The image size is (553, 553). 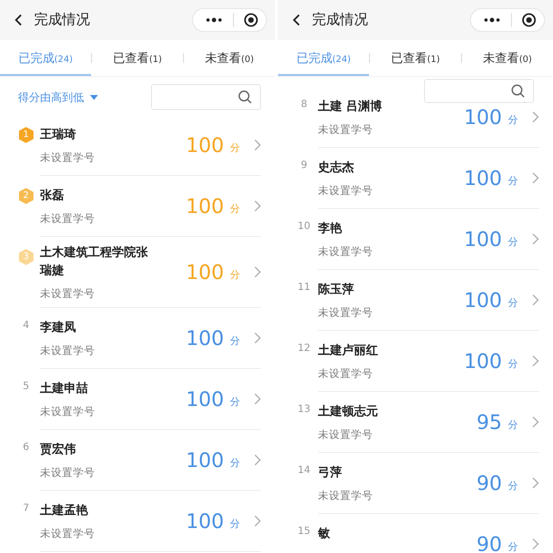 I want to click on rank-badge: 2, so click(x=26, y=196).